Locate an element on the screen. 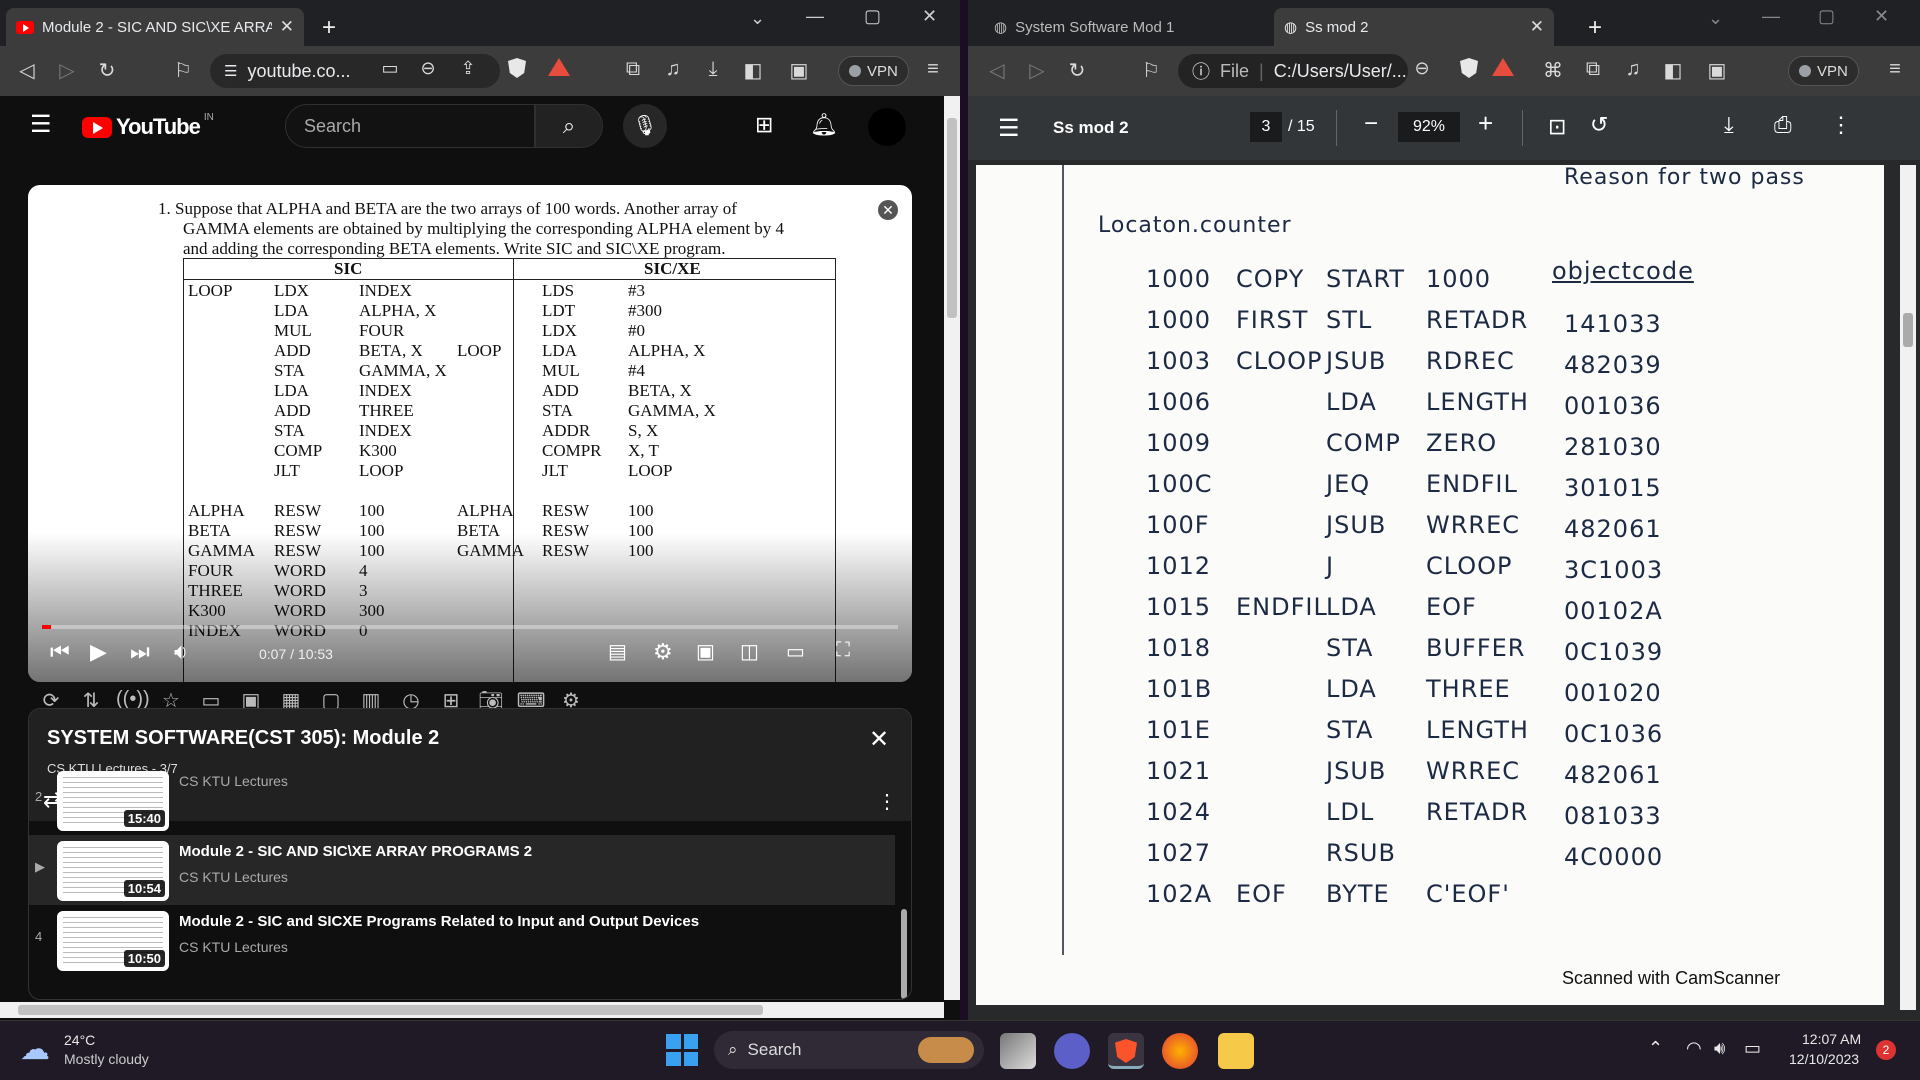 Image resolution: width=1920 pixels, height=1080 pixels. horizontal-scrollbar is located at coordinates (472, 1010).